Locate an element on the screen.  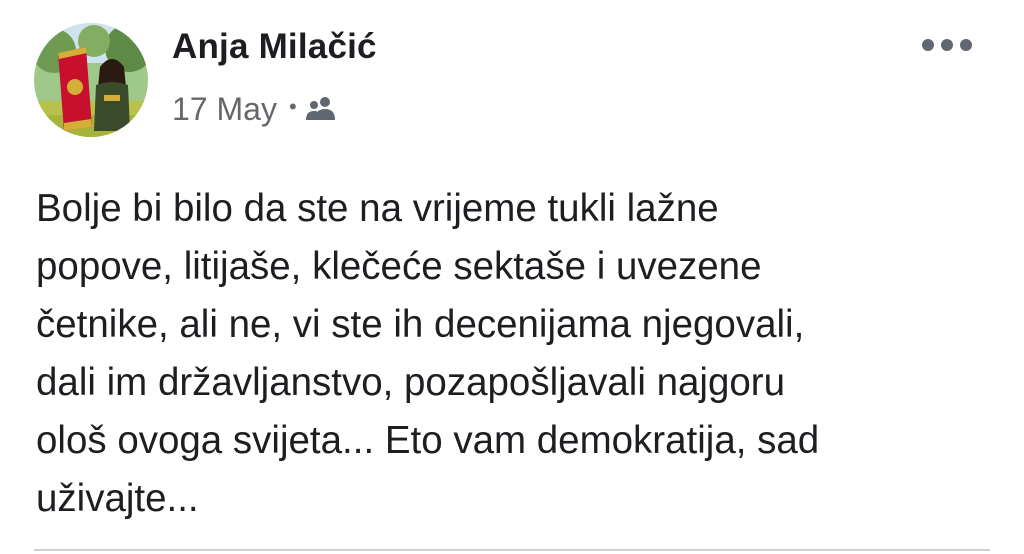
author-avatar is located at coordinates (91, 80).